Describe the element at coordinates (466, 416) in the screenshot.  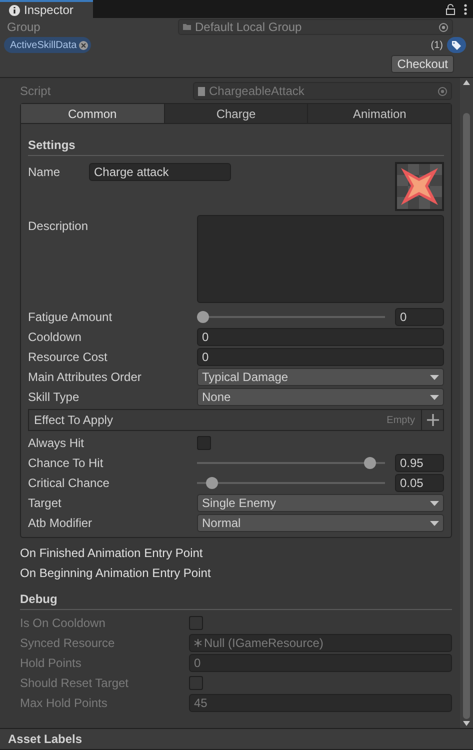
I see `scroll-thumb` at that location.